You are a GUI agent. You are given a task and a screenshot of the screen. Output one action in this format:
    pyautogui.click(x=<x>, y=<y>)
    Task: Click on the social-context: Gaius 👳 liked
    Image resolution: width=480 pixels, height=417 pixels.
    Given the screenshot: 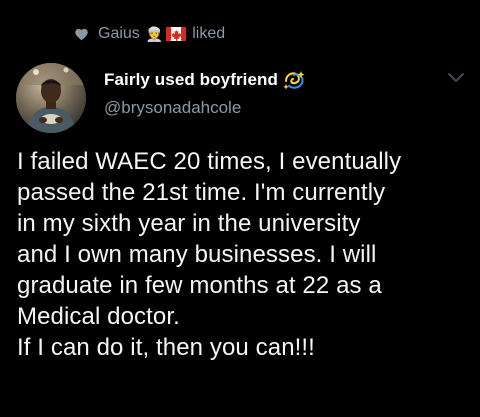 What is the action you would take?
    pyautogui.click(x=149, y=34)
    